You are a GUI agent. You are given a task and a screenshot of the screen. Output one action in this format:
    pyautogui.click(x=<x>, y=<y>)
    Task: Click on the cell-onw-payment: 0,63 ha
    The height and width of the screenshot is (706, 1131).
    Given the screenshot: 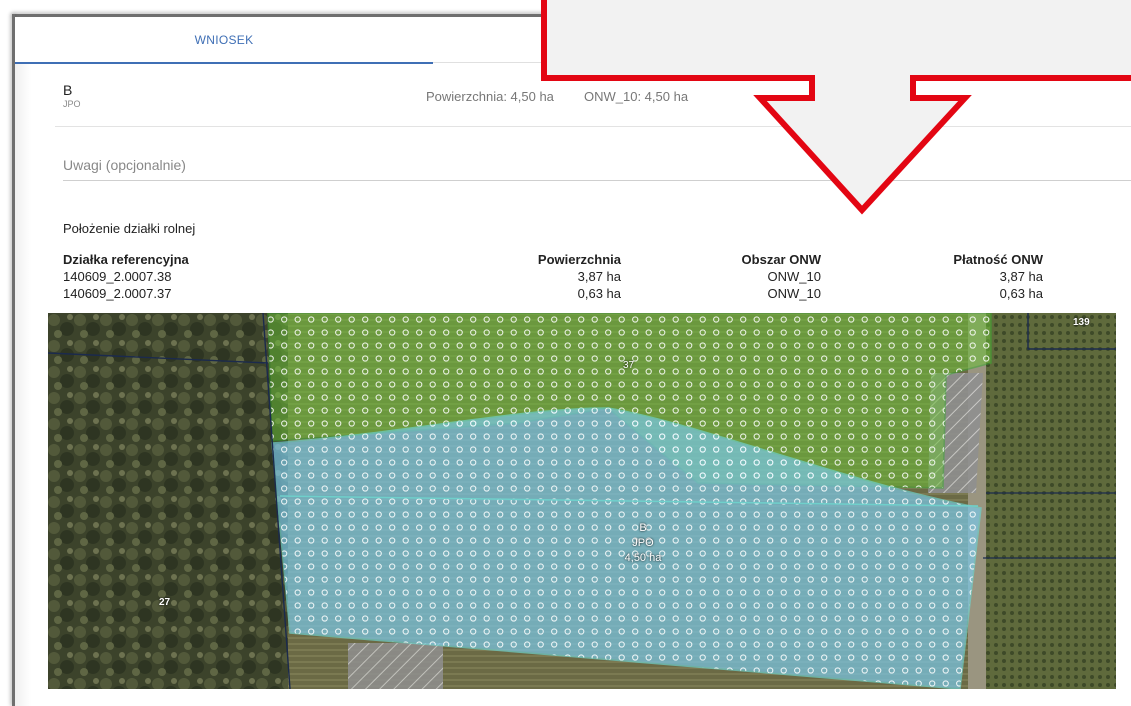 What is the action you would take?
    pyautogui.click(x=1021, y=293)
    